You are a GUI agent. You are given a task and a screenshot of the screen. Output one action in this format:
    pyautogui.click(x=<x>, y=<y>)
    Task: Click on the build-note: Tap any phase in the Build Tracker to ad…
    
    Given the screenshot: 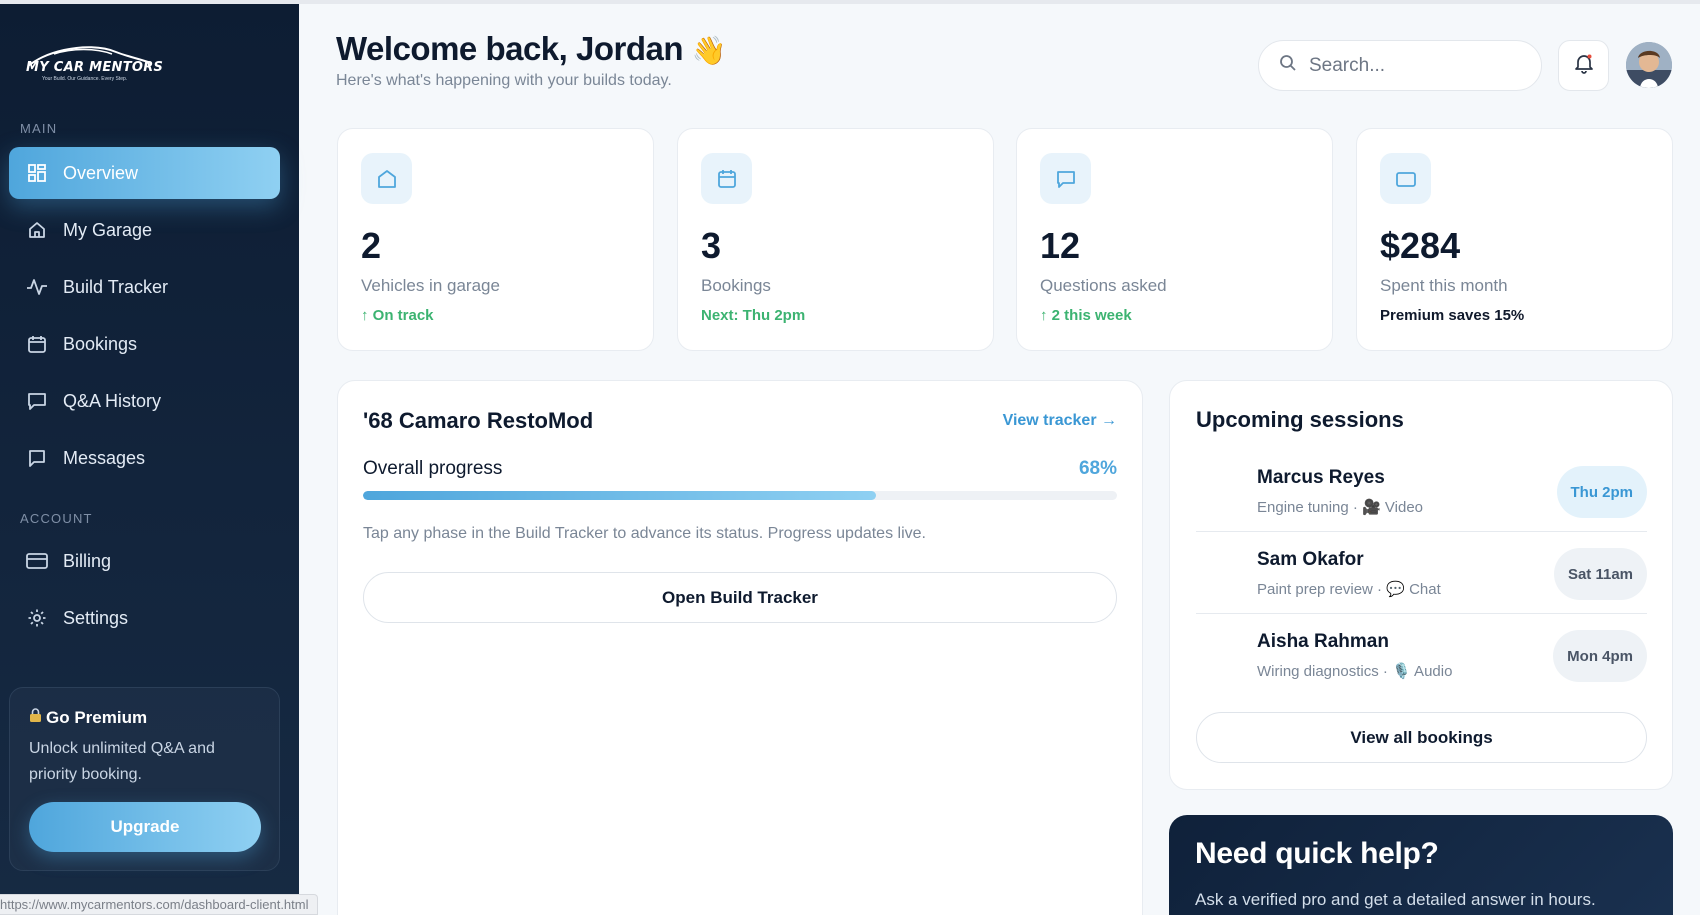 What is the action you would take?
    pyautogui.click(x=644, y=533)
    